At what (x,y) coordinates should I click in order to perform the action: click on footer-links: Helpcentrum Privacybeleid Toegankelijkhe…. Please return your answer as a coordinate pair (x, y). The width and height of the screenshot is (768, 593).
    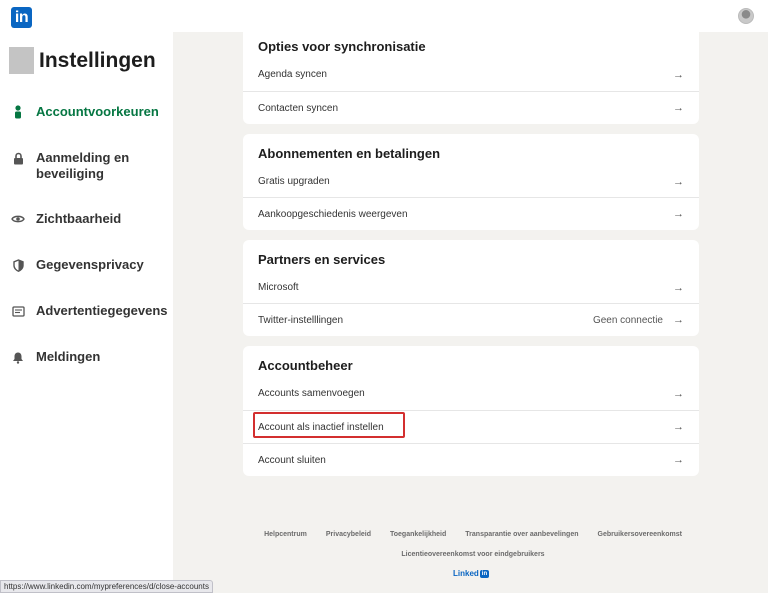
    Looking at the image, I should click on (473, 534).